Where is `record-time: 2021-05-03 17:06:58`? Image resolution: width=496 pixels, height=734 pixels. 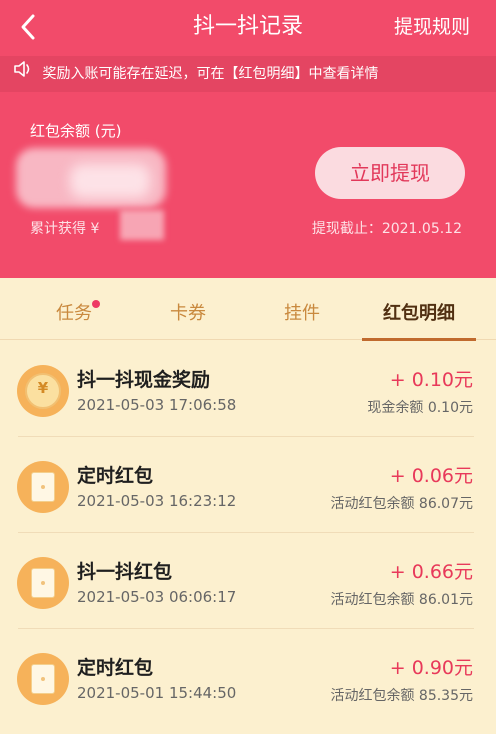 record-time: 2021-05-03 17:06:58 is located at coordinates (157, 405).